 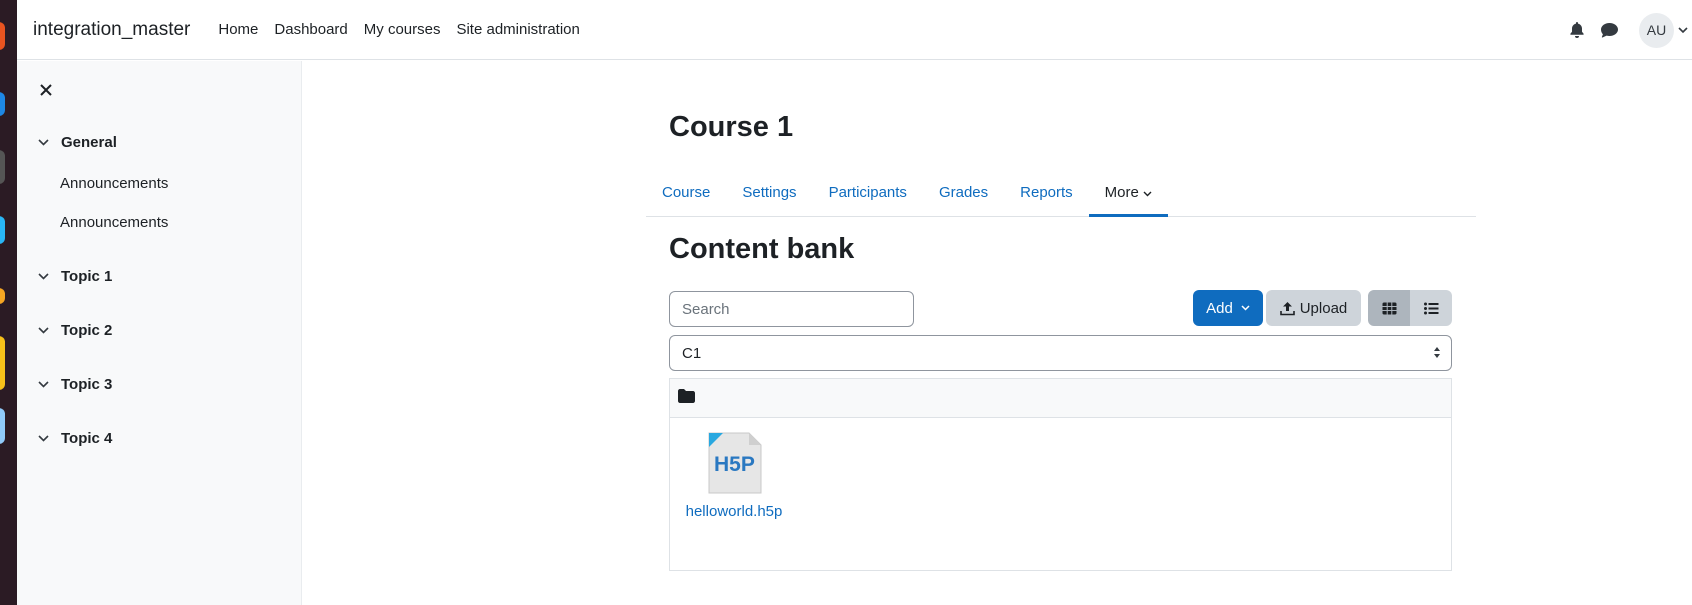 I want to click on add-button-label: Add, so click(x=1219, y=308).